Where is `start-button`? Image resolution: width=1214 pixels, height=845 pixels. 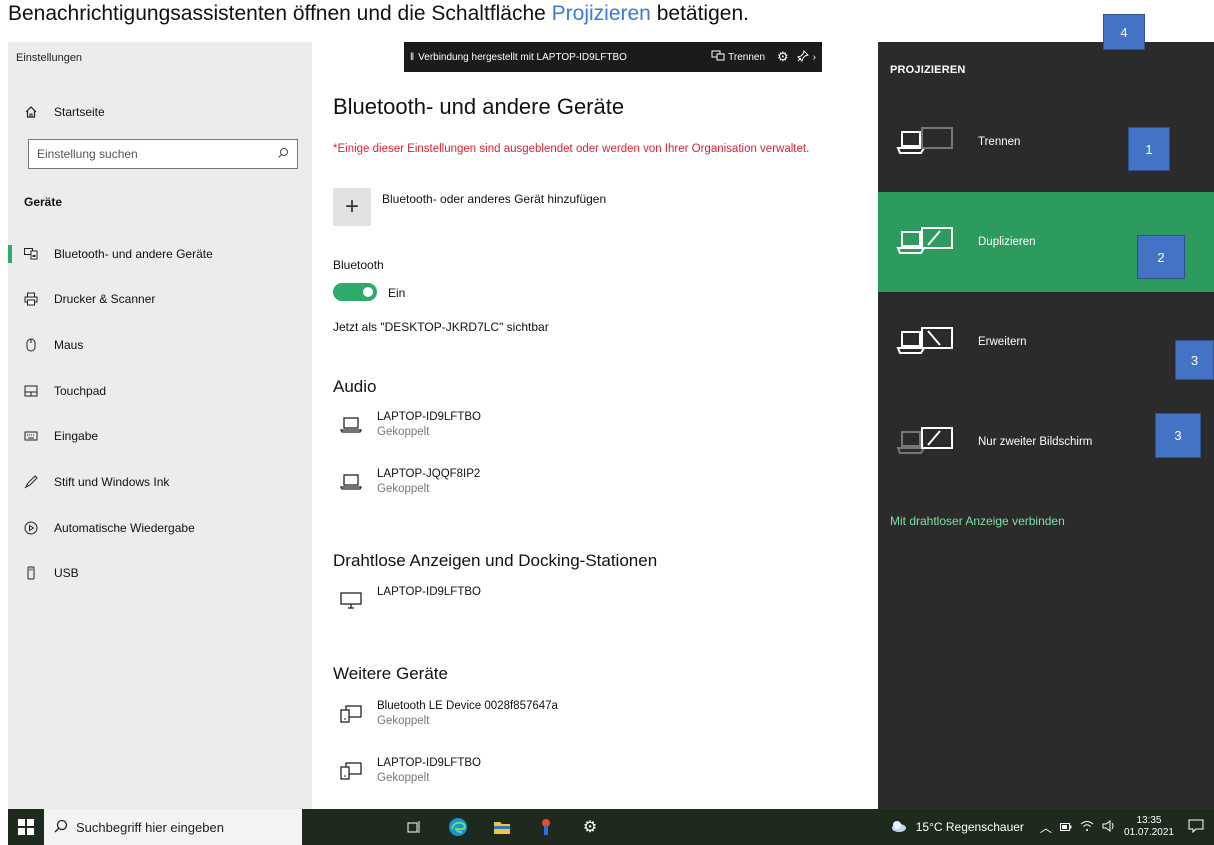 start-button is located at coordinates (26, 827).